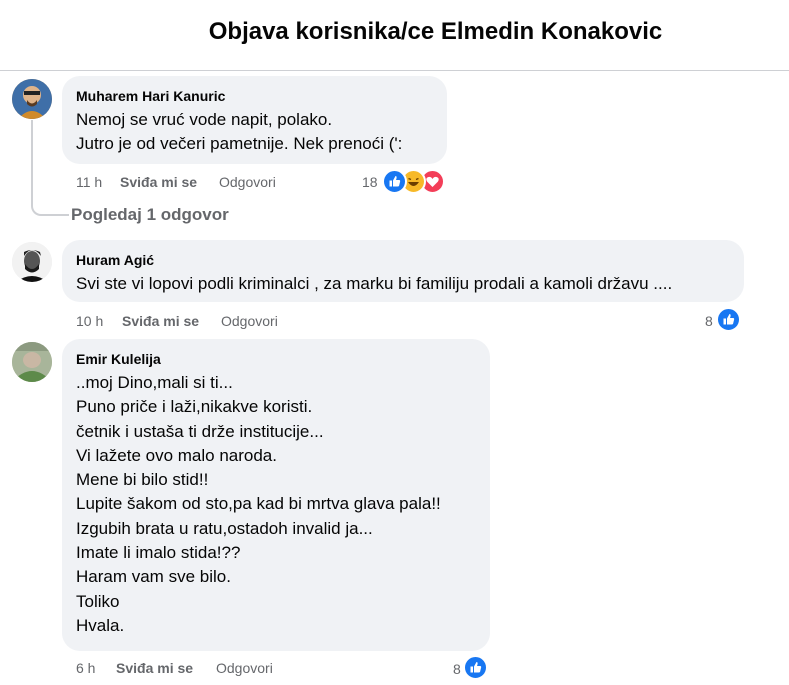  Describe the element at coordinates (150, 215) in the screenshot. I see `view-replies-link: Pogledaj 1 odgovor` at that location.